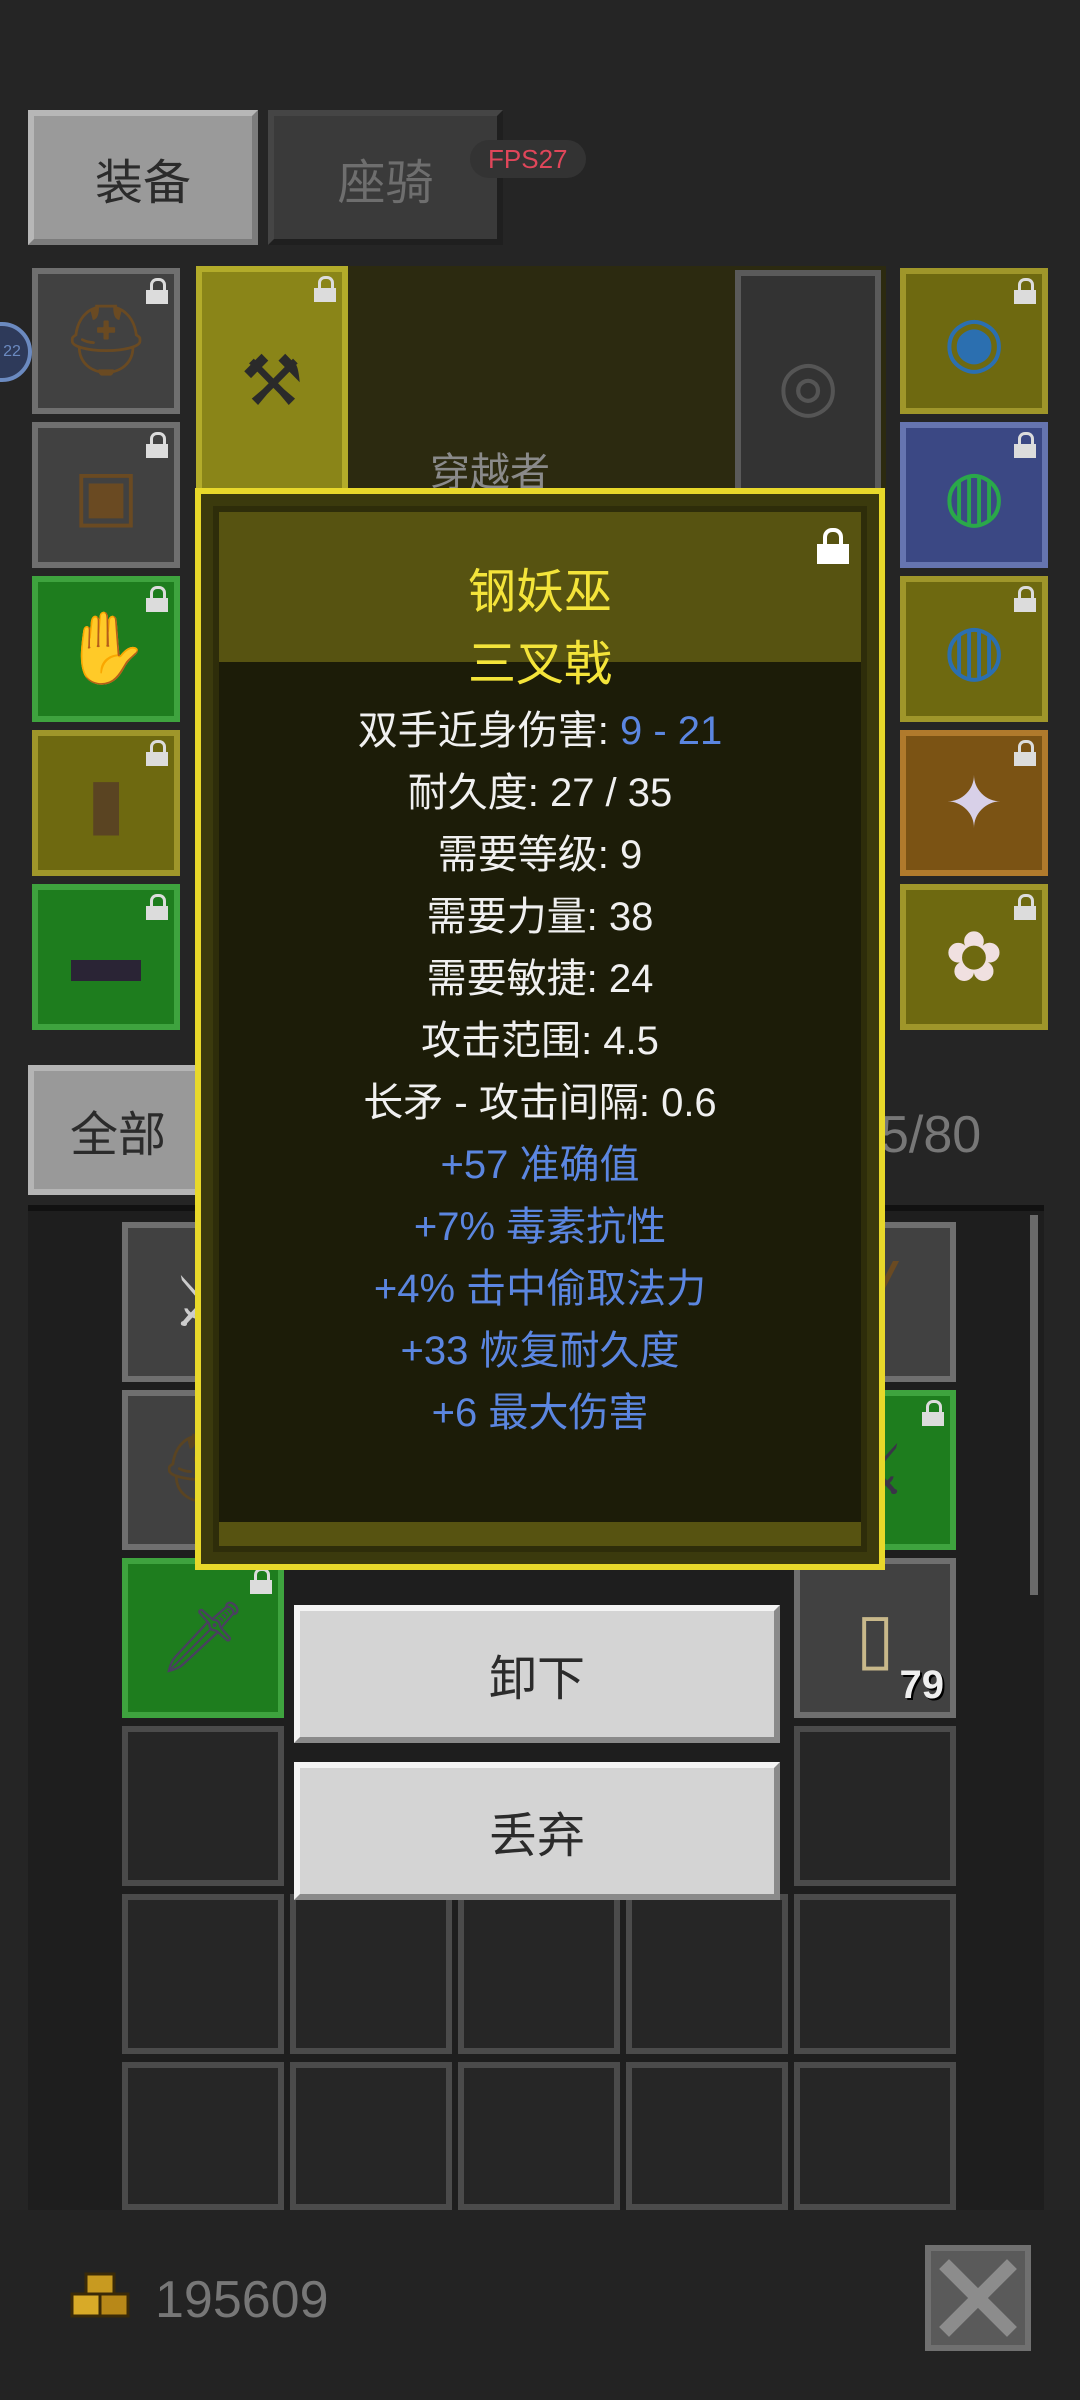 The width and height of the screenshot is (1080, 2400). Describe the element at coordinates (540, 1041) in the screenshot. I see `stat-attack-range: 攻击范围: 4.5` at that location.